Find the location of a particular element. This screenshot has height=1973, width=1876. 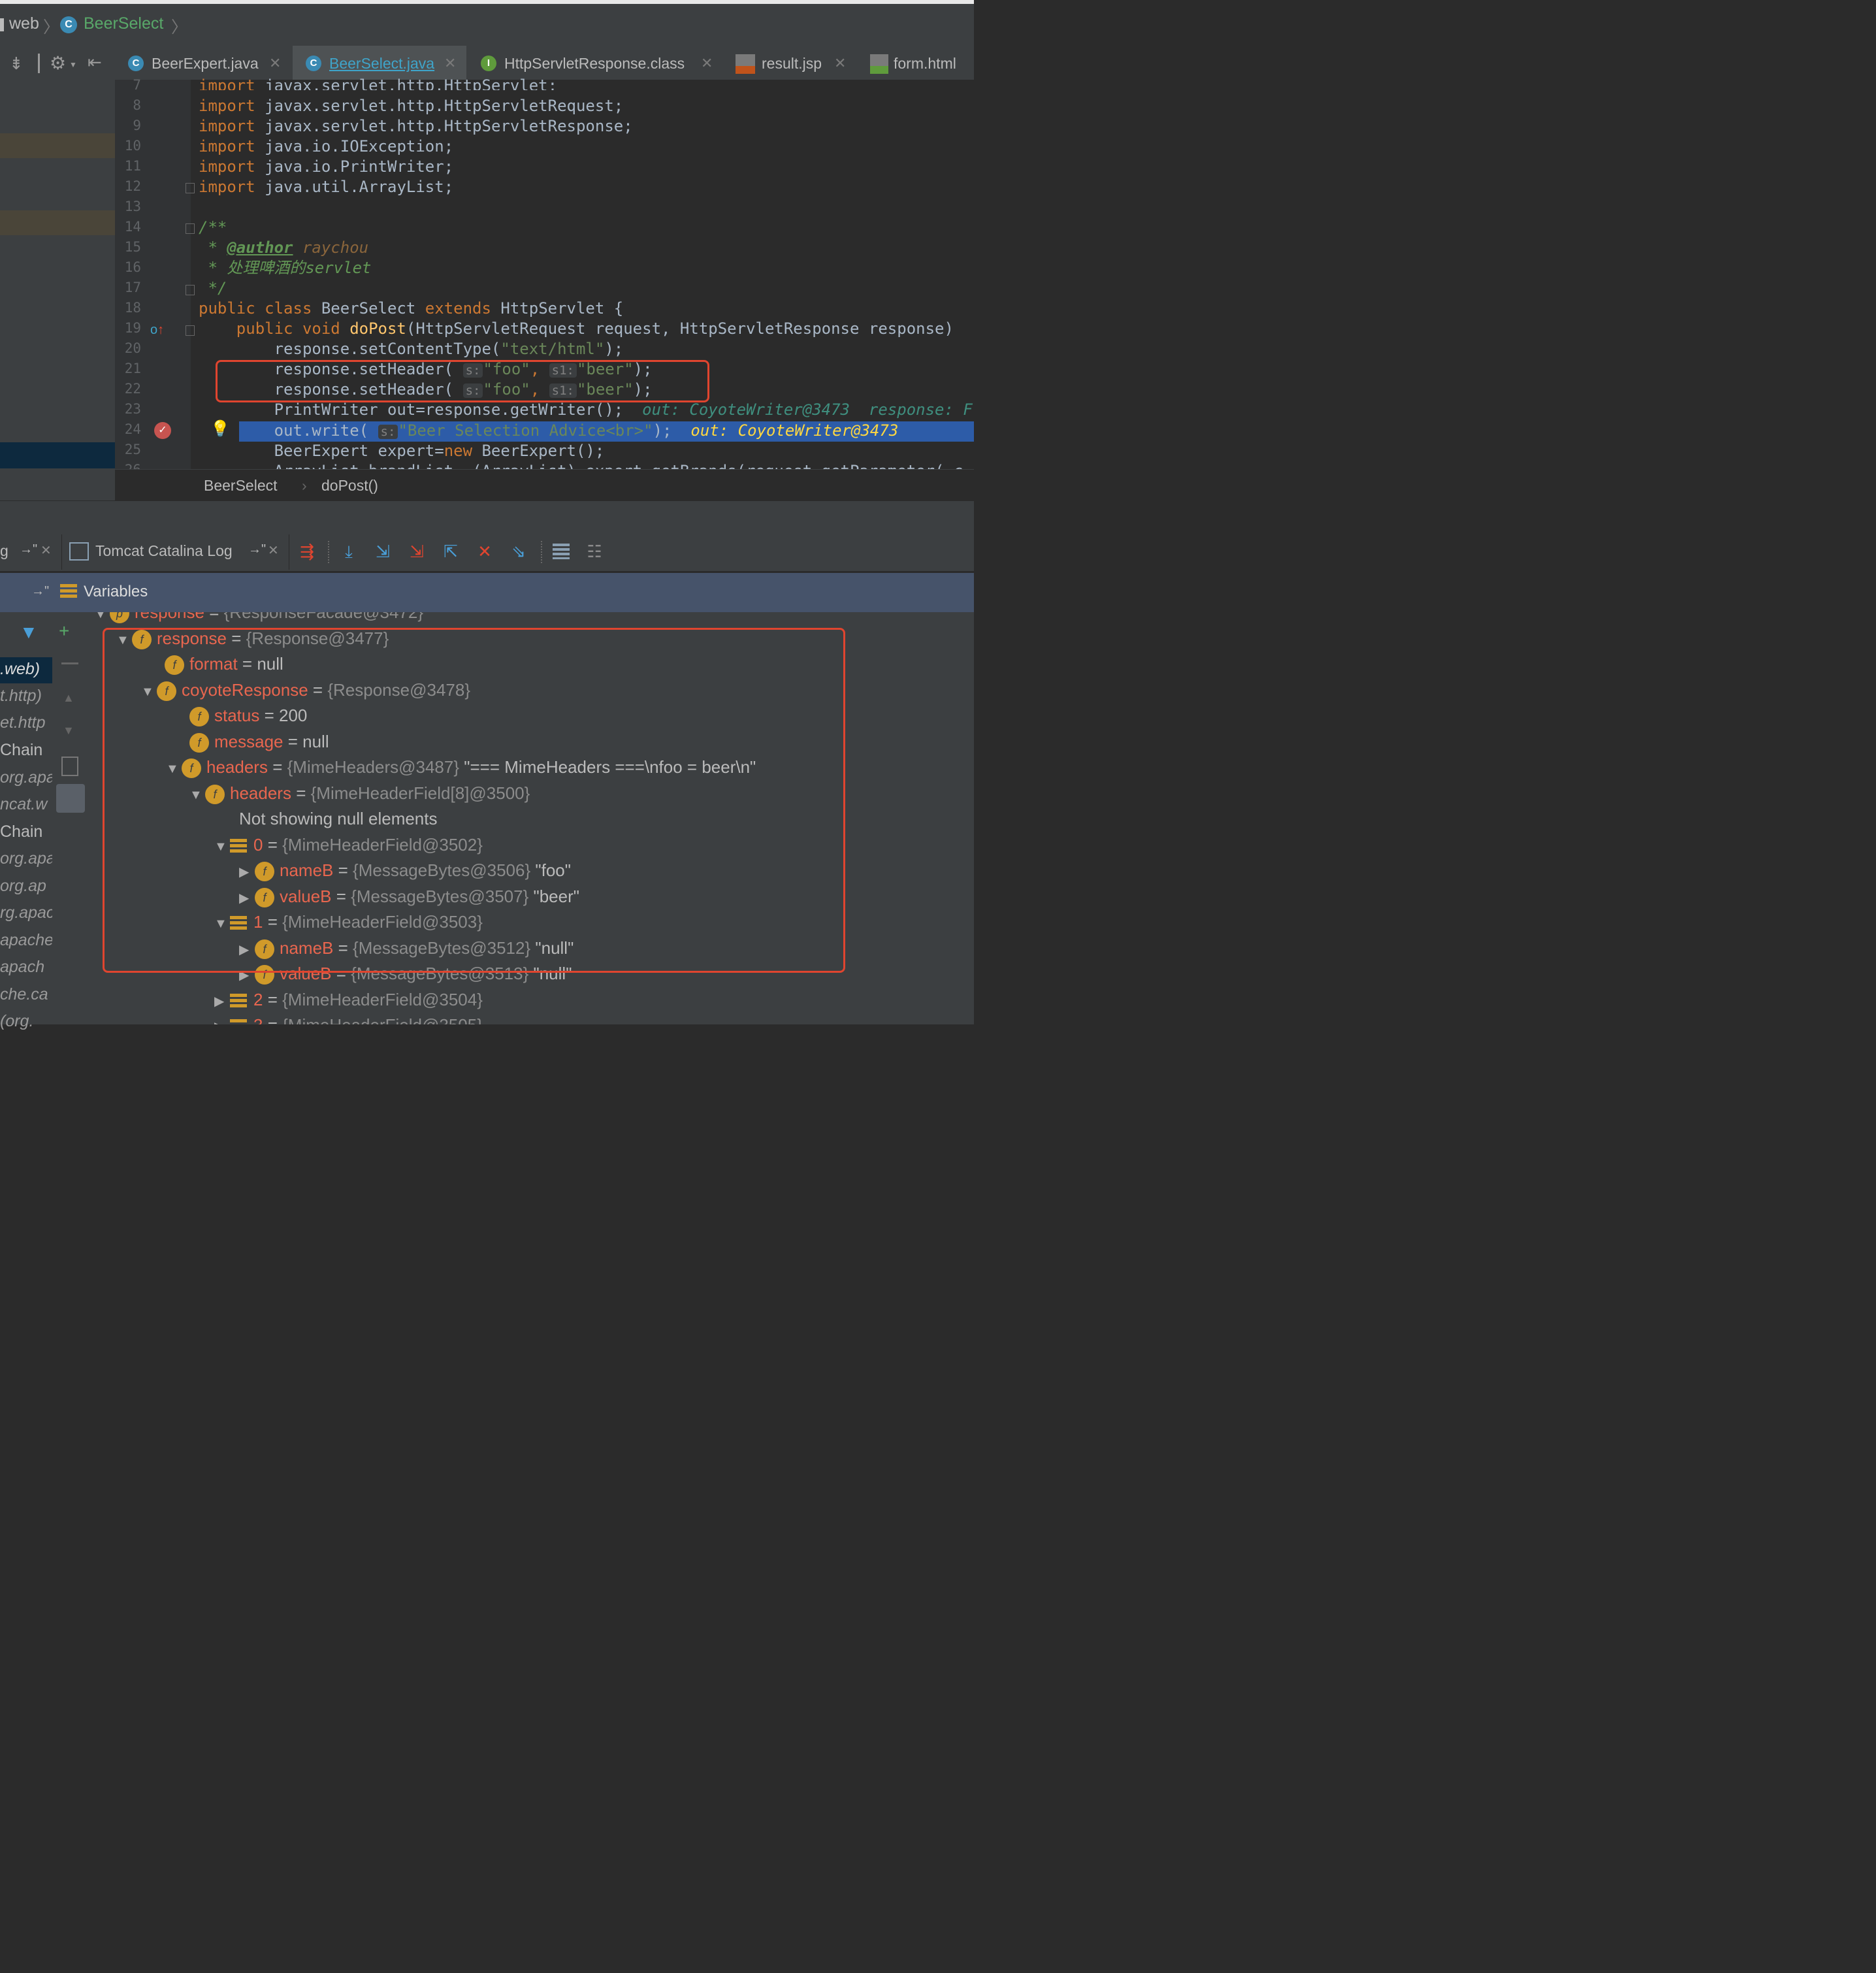

expand-arrow-icon: ▼ is located at coordinates (102, 619).